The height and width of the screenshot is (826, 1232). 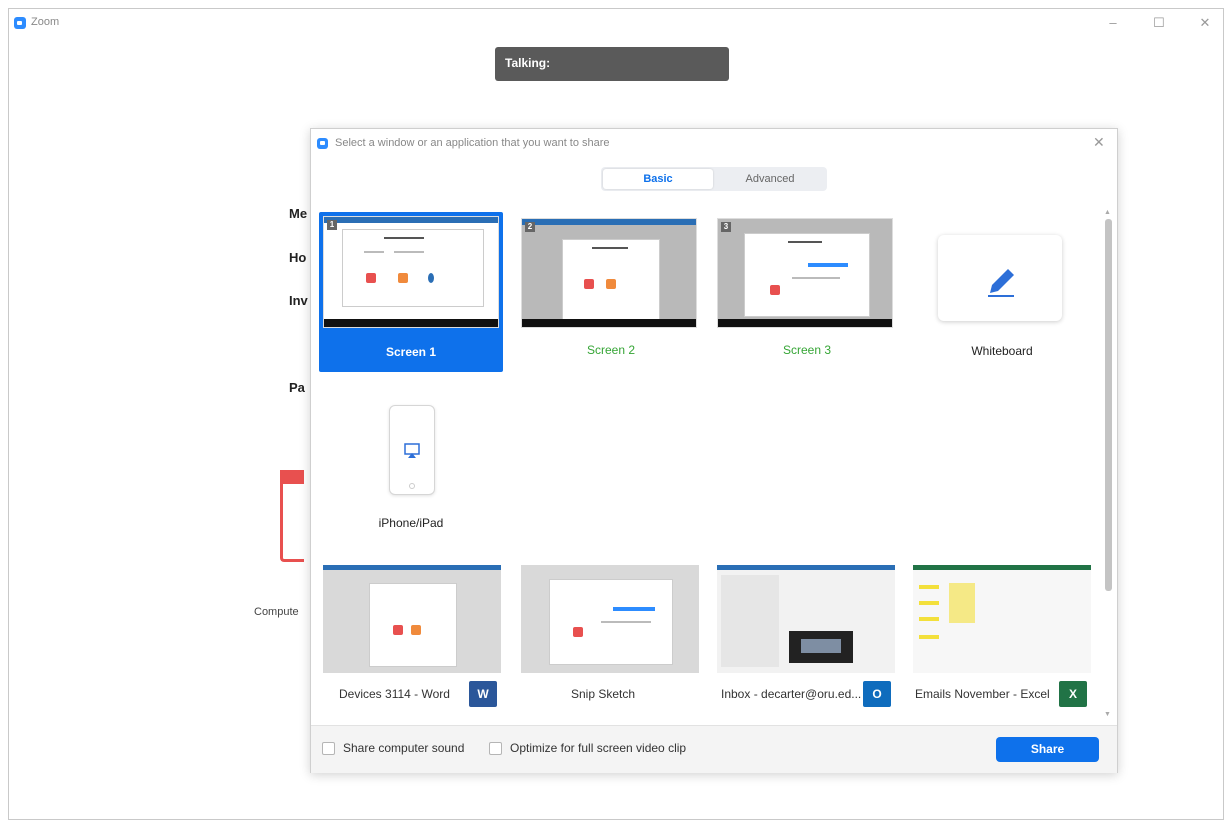 What do you see at coordinates (298, 300) in the screenshot?
I see `background-text-invite: Inv` at bounding box center [298, 300].